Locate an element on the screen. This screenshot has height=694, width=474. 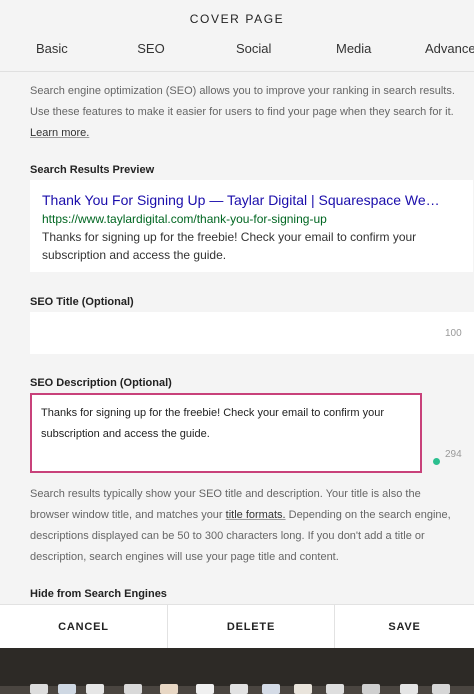
tab-seo: SEO is located at coordinates (151, 56).